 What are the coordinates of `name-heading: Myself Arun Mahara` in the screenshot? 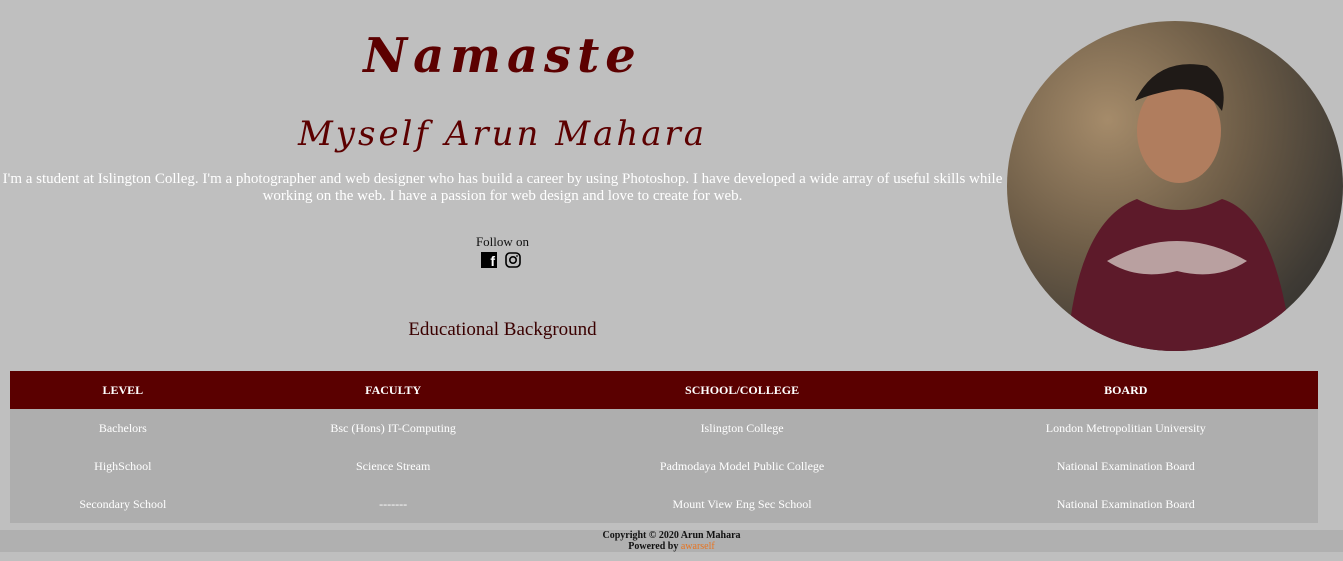 It's located at (502, 134).